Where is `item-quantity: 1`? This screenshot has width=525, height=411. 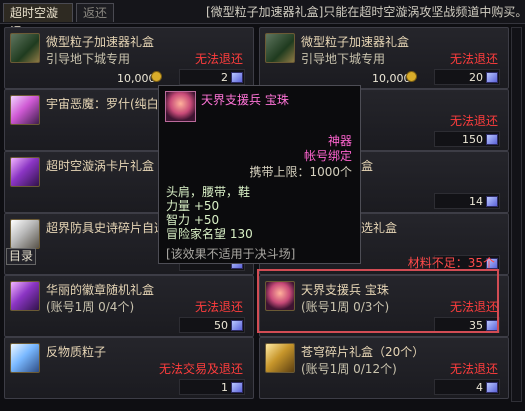
item-quantity: 1 is located at coordinates (224, 387).